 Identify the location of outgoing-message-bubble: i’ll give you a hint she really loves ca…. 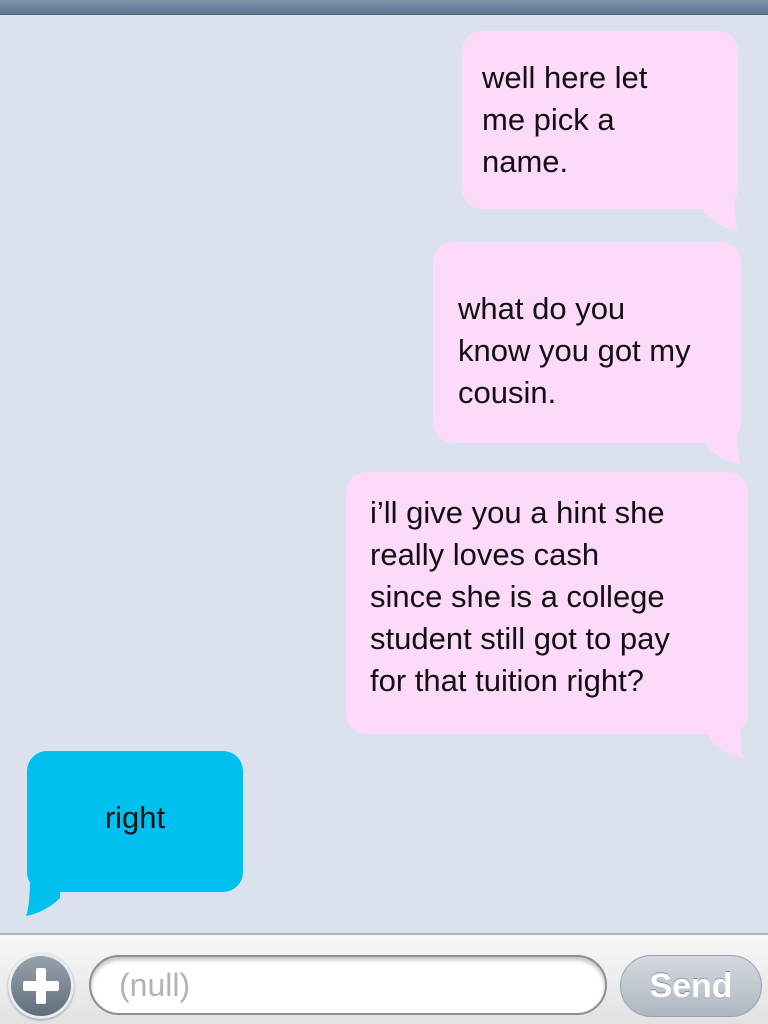
(547, 603).